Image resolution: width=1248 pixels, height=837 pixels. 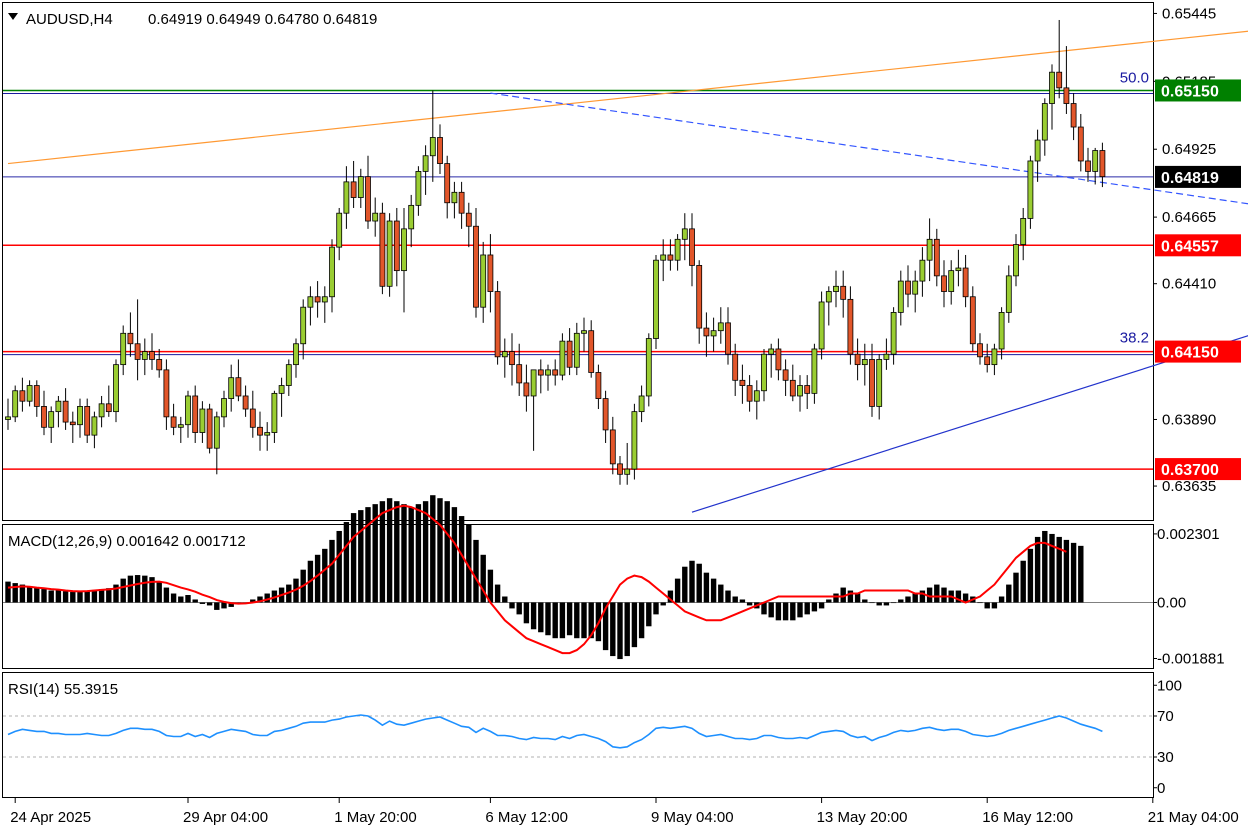 What do you see at coordinates (127, 541) in the screenshot?
I see `macd-title: MACD(12,26,9) 0.001642 0.001712` at bounding box center [127, 541].